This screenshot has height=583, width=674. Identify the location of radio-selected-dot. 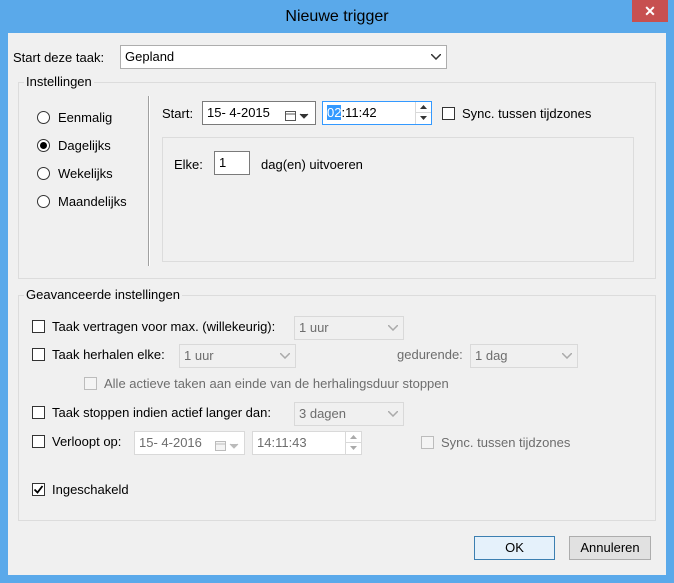
(43, 145).